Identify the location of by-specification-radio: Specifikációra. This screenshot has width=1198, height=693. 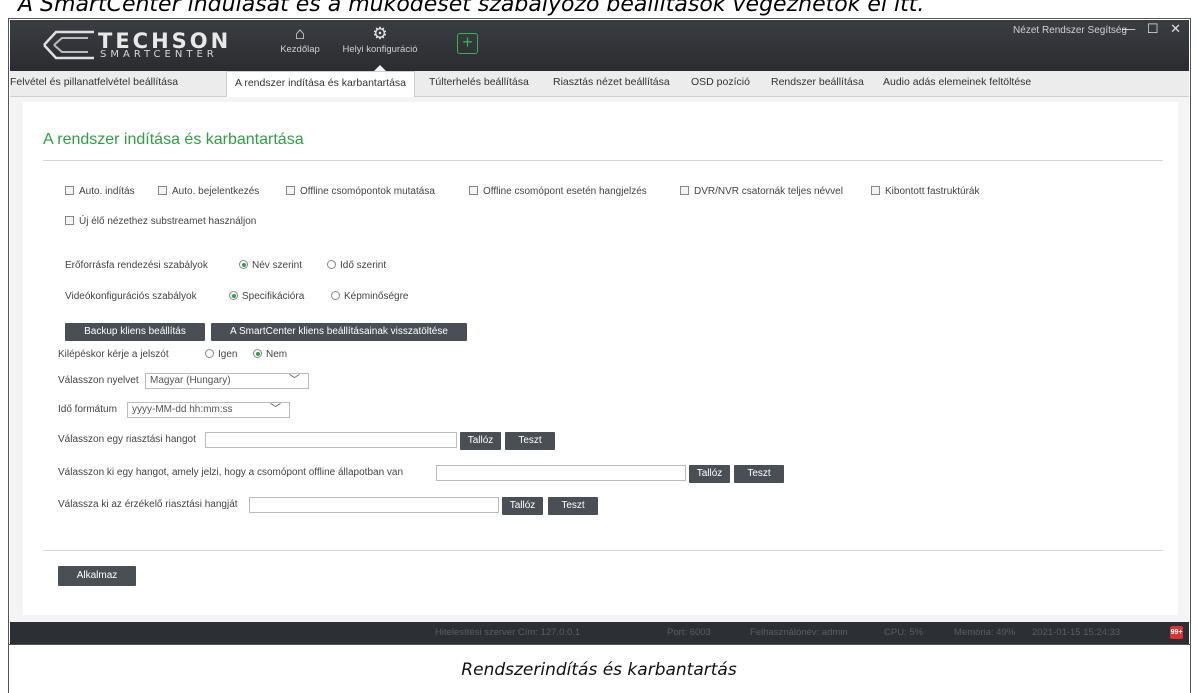
(266, 296).